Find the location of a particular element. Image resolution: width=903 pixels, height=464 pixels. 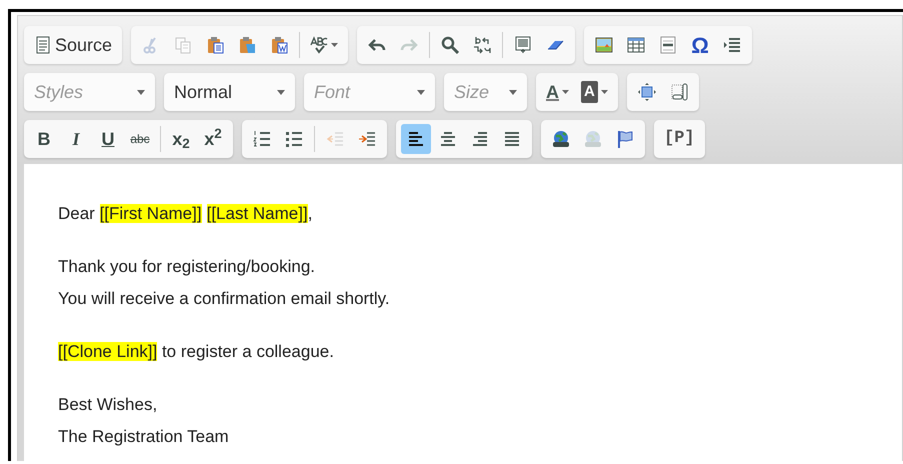

button-label: abc is located at coordinates (140, 139).